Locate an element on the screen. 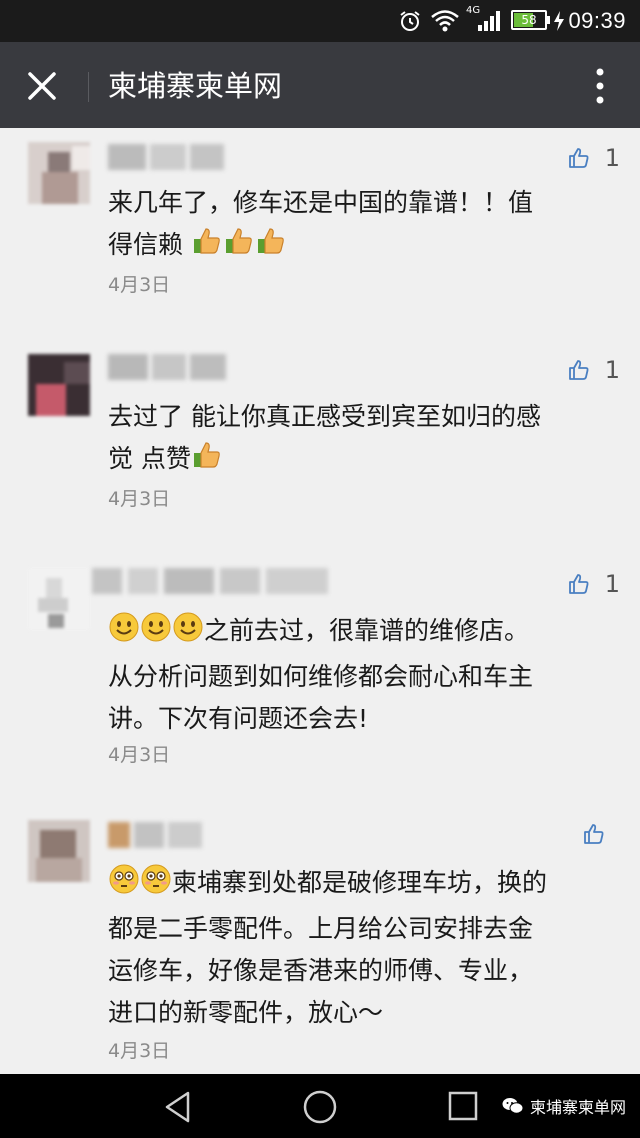 The width and height of the screenshot is (640, 1138). comment-text-line-wrap: 得信赖 is located at coordinates (358, 247).